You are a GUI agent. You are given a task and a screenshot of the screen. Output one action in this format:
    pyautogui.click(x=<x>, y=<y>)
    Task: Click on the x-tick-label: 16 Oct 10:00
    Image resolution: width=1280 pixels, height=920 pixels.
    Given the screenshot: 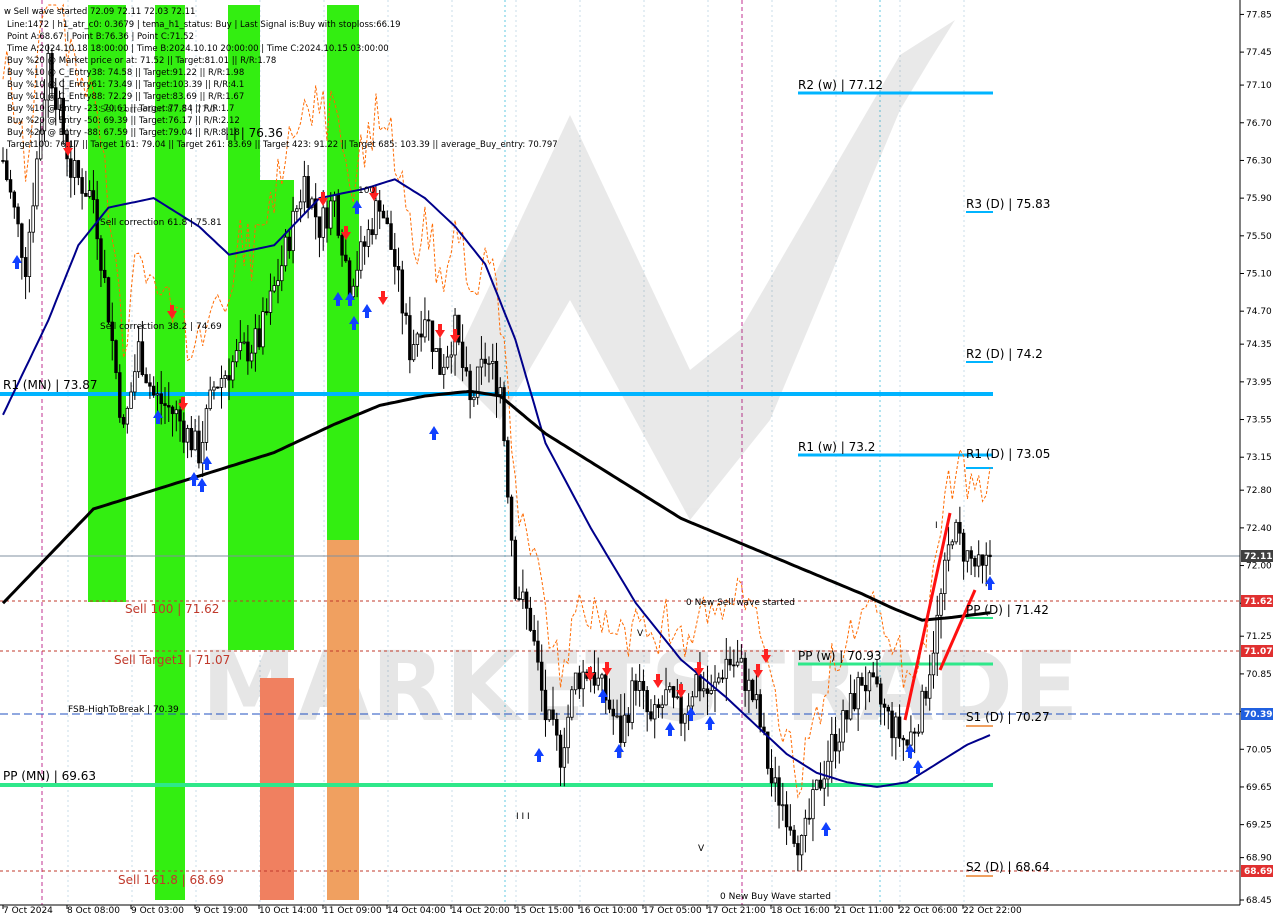 What is the action you would take?
    pyautogui.click(x=608, y=911)
    